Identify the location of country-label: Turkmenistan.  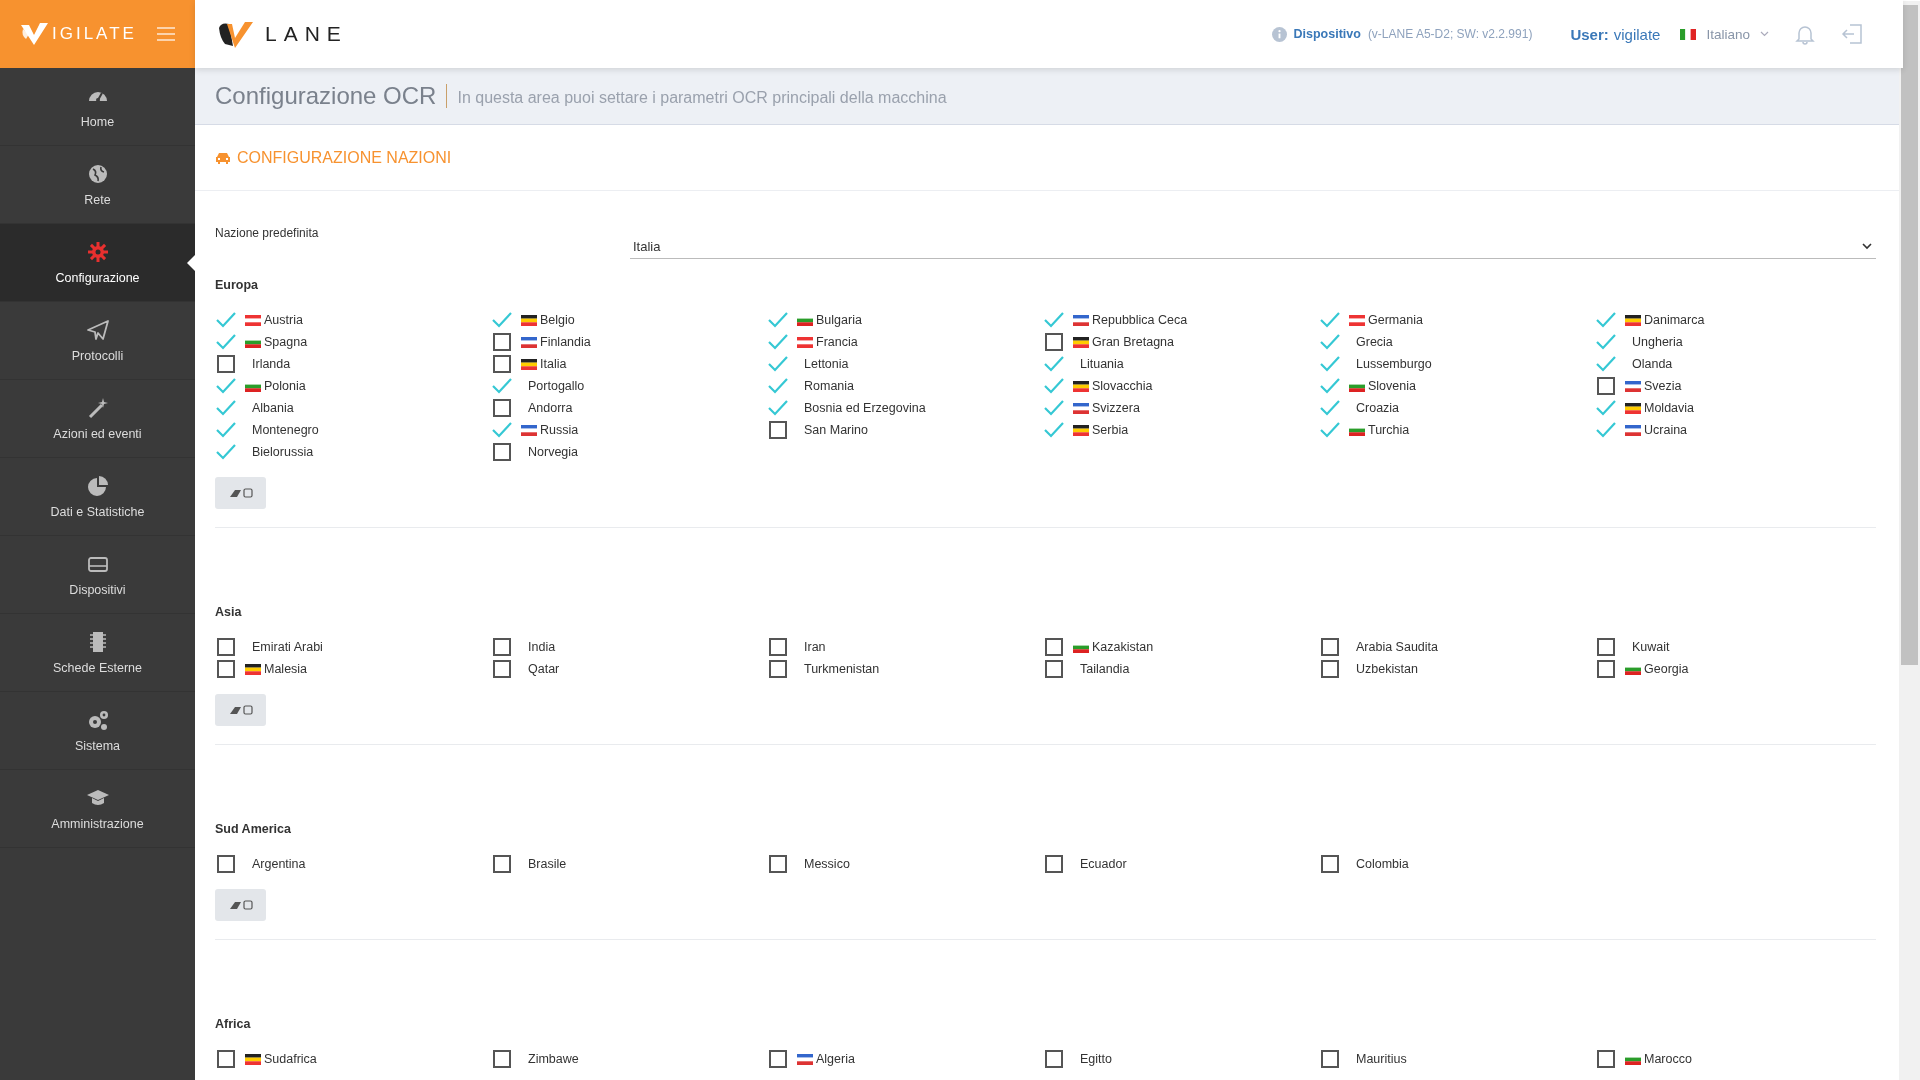
(842, 669).